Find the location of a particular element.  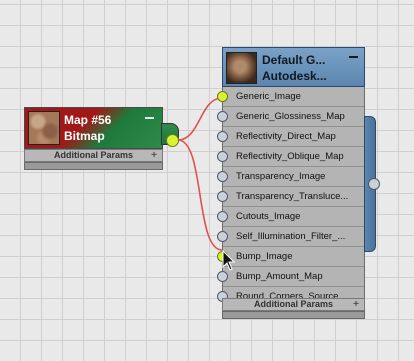

slot-bump-image: Bump_Image is located at coordinates (290, 257).